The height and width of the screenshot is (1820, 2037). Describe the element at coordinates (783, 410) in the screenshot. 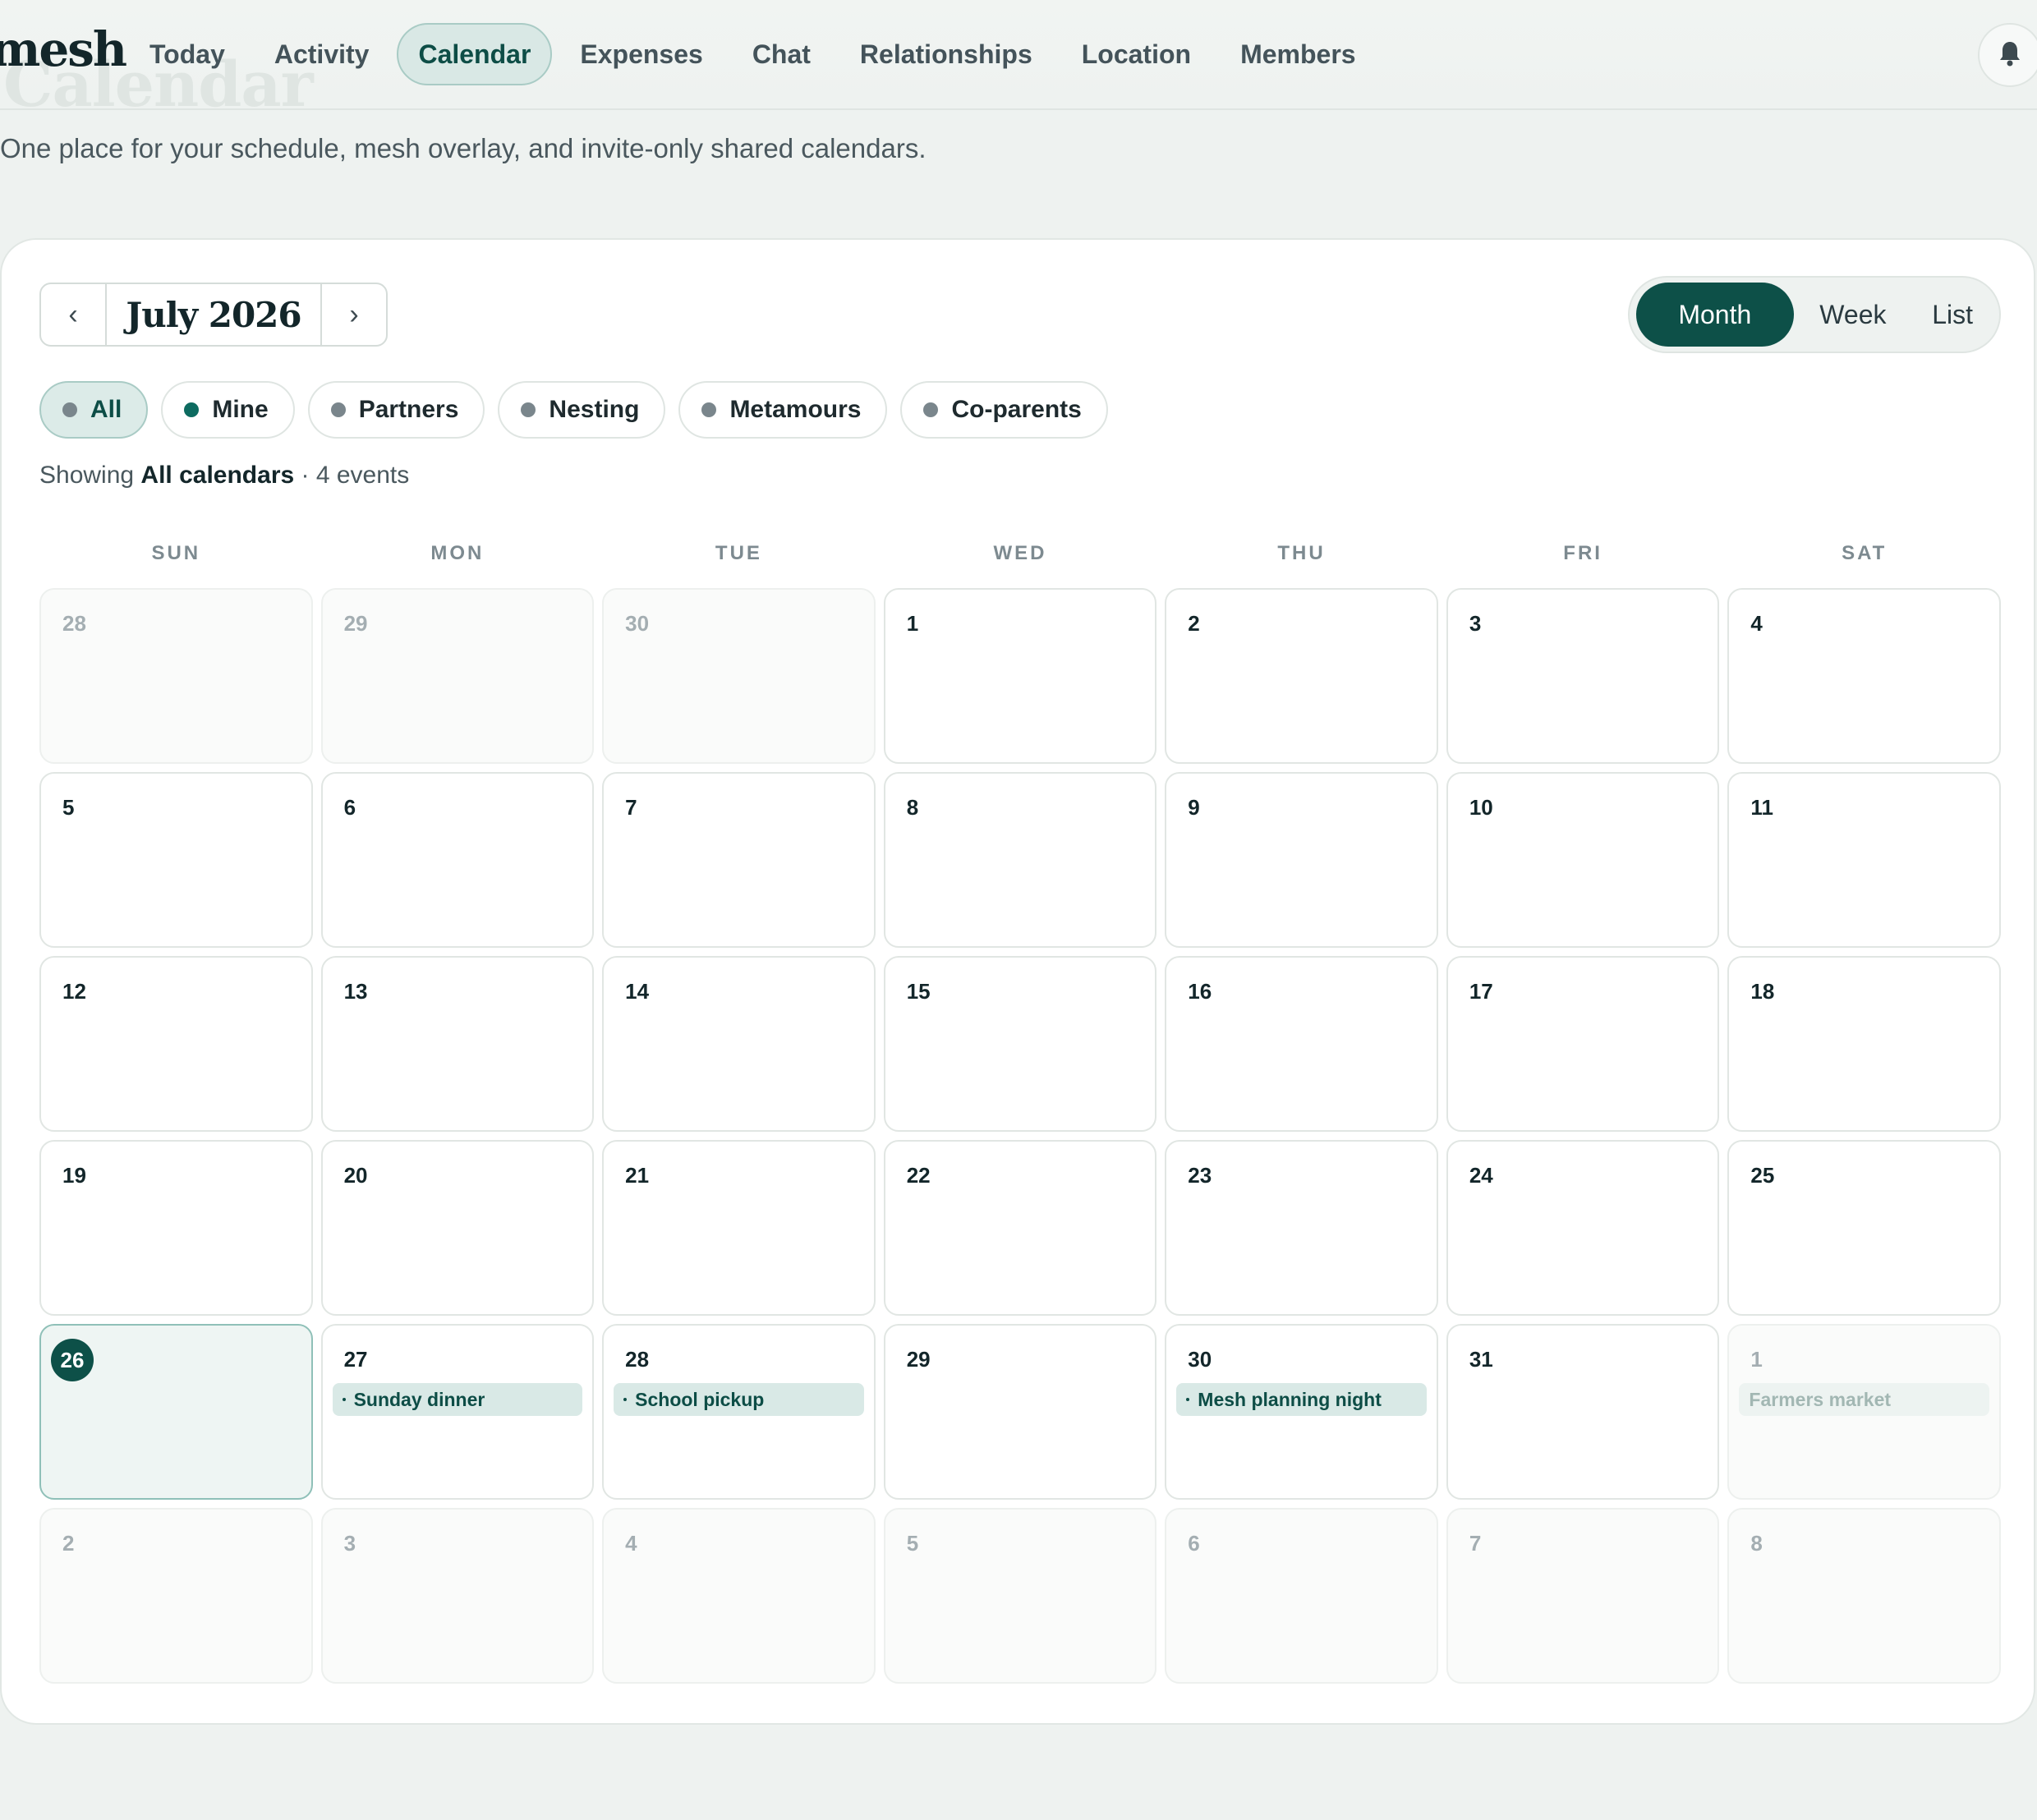

I see `filter-chip-metamours: Metamours` at that location.